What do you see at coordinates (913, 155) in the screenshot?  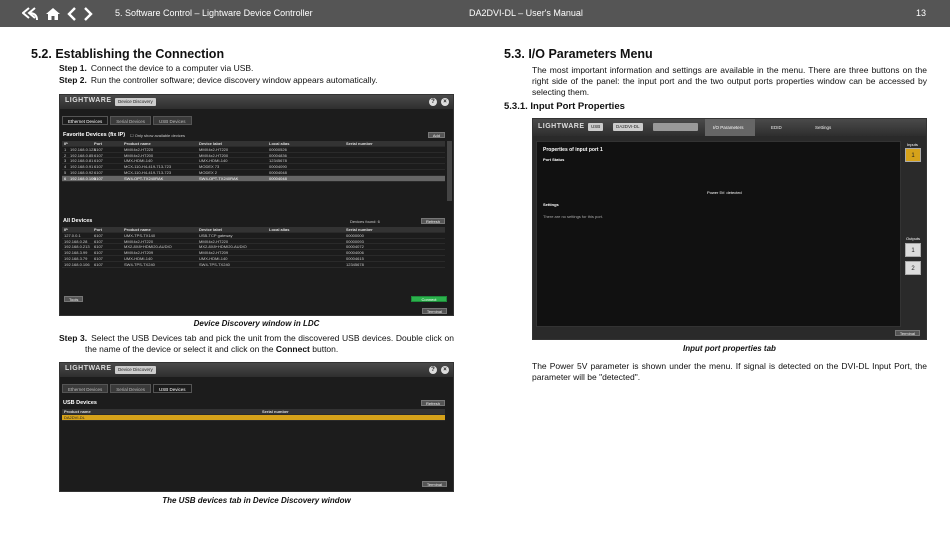 I see `input-port-1-button: 1` at bounding box center [913, 155].